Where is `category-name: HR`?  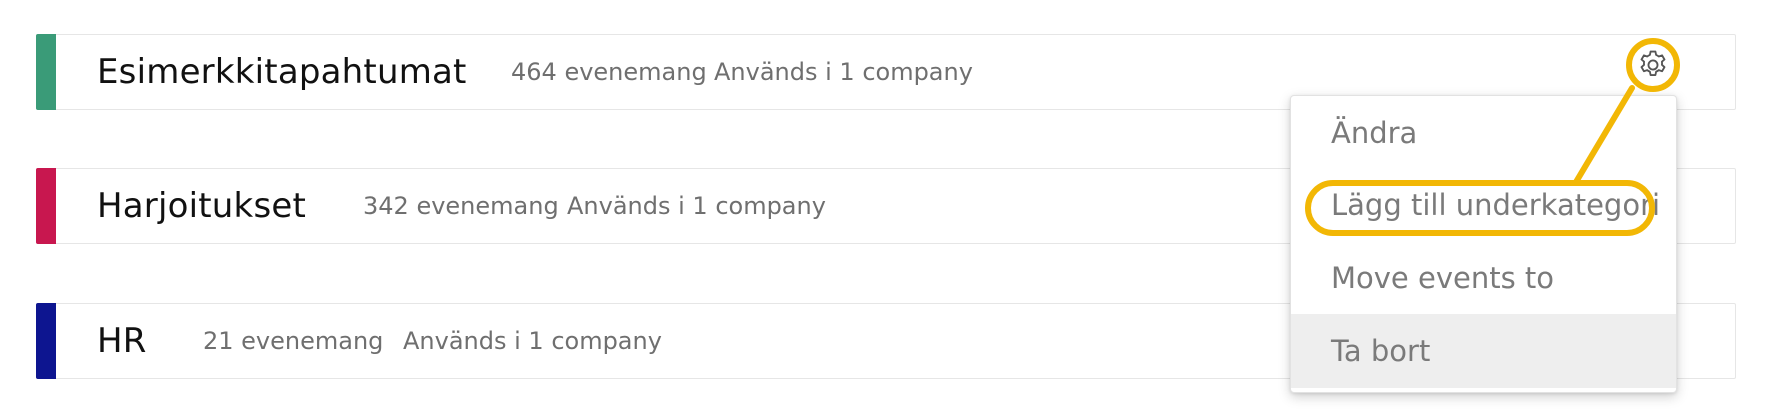
category-name: HR is located at coordinates (122, 341).